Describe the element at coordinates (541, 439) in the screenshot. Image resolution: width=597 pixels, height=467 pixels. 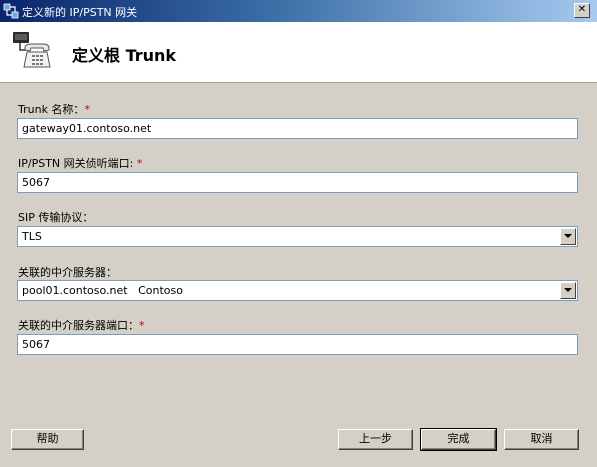
I see `cancel-button: 取消` at that location.